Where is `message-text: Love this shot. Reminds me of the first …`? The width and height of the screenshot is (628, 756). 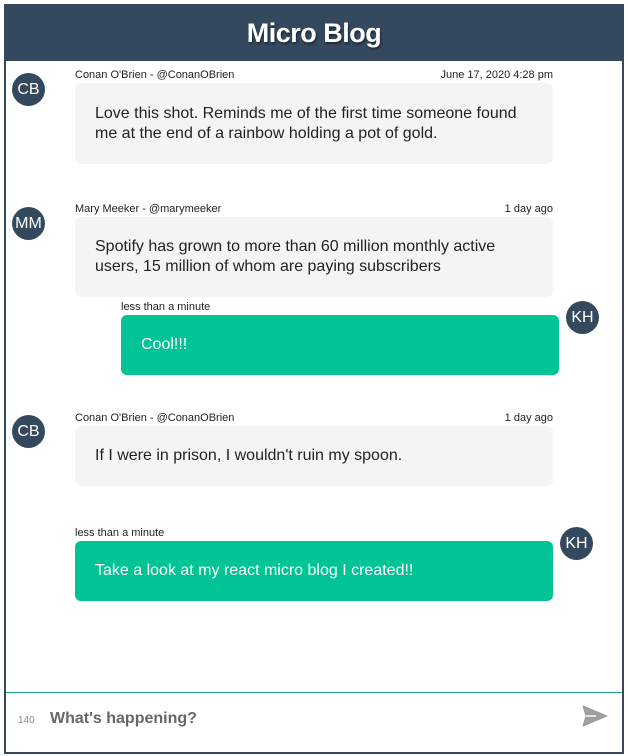 message-text: Love this shot. Reminds me of the first … is located at coordinates (306, 123).